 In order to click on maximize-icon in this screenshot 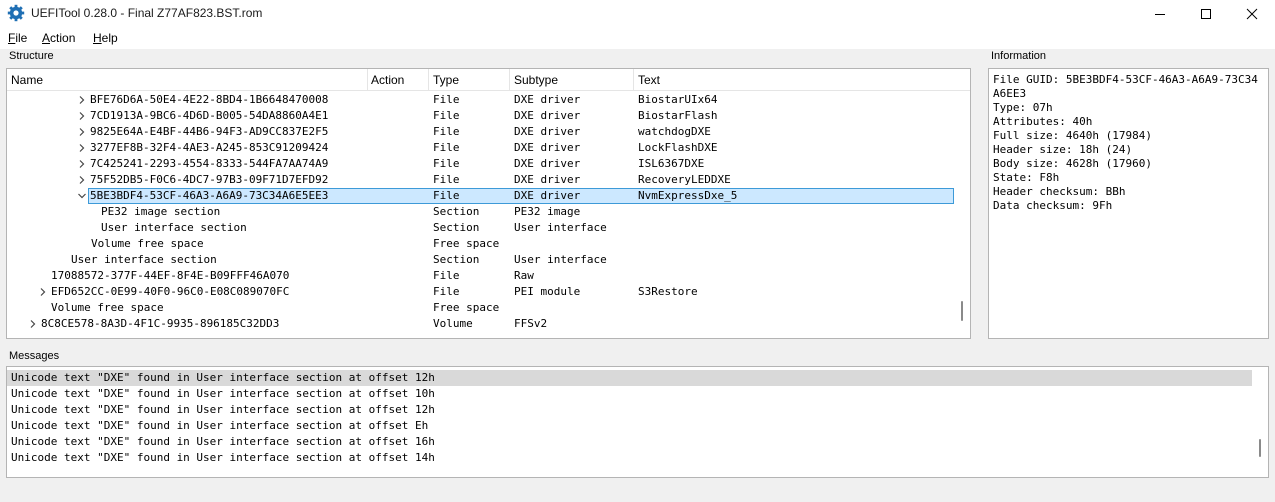, I will do `click(1206, 14)`.